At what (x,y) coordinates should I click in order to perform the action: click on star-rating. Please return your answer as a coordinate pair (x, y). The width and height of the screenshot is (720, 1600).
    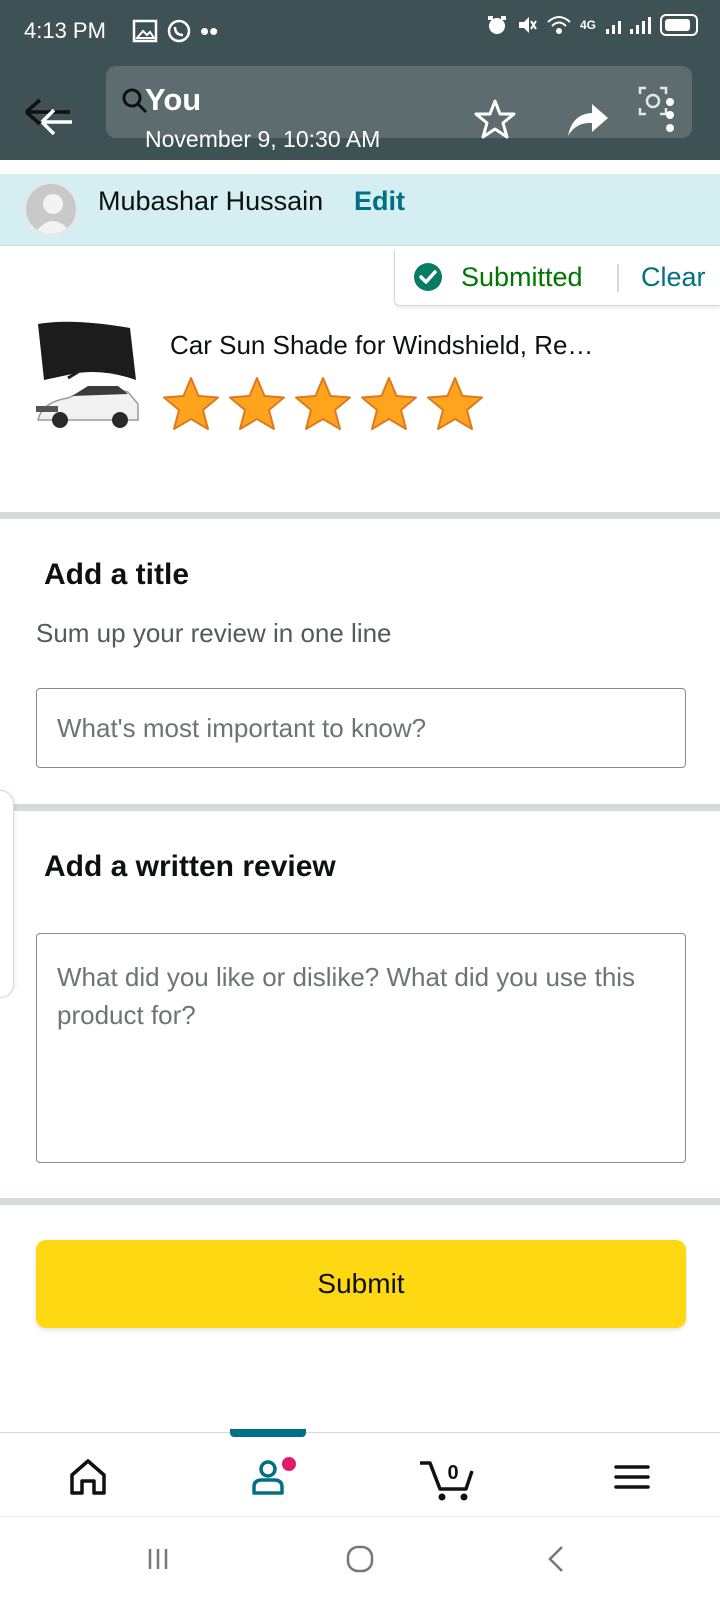
    Looking at the image, I should click on (323, 405).